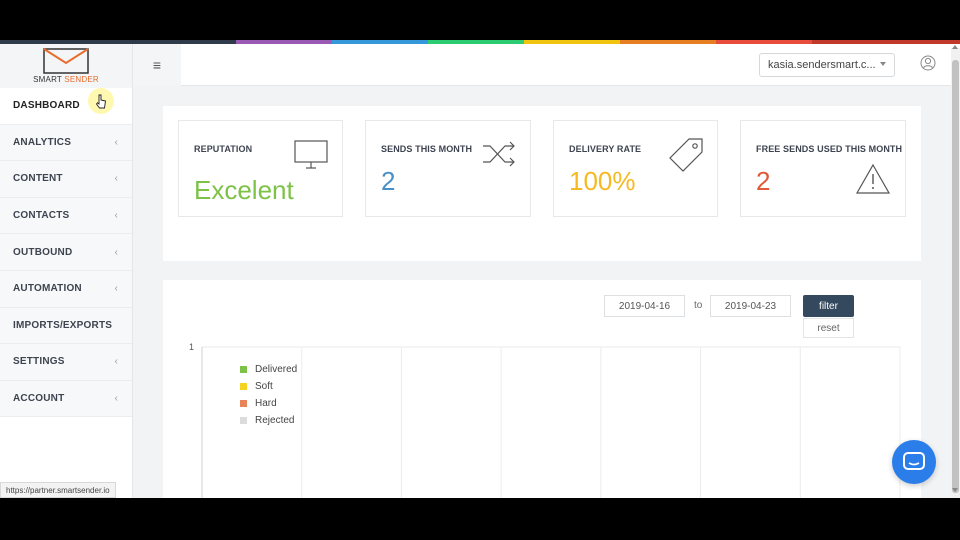 This screenshot has height=540, width=960. Describe the element at coordinates (828, 306) in the screenshot. I see `filter-button: filter` at that location.